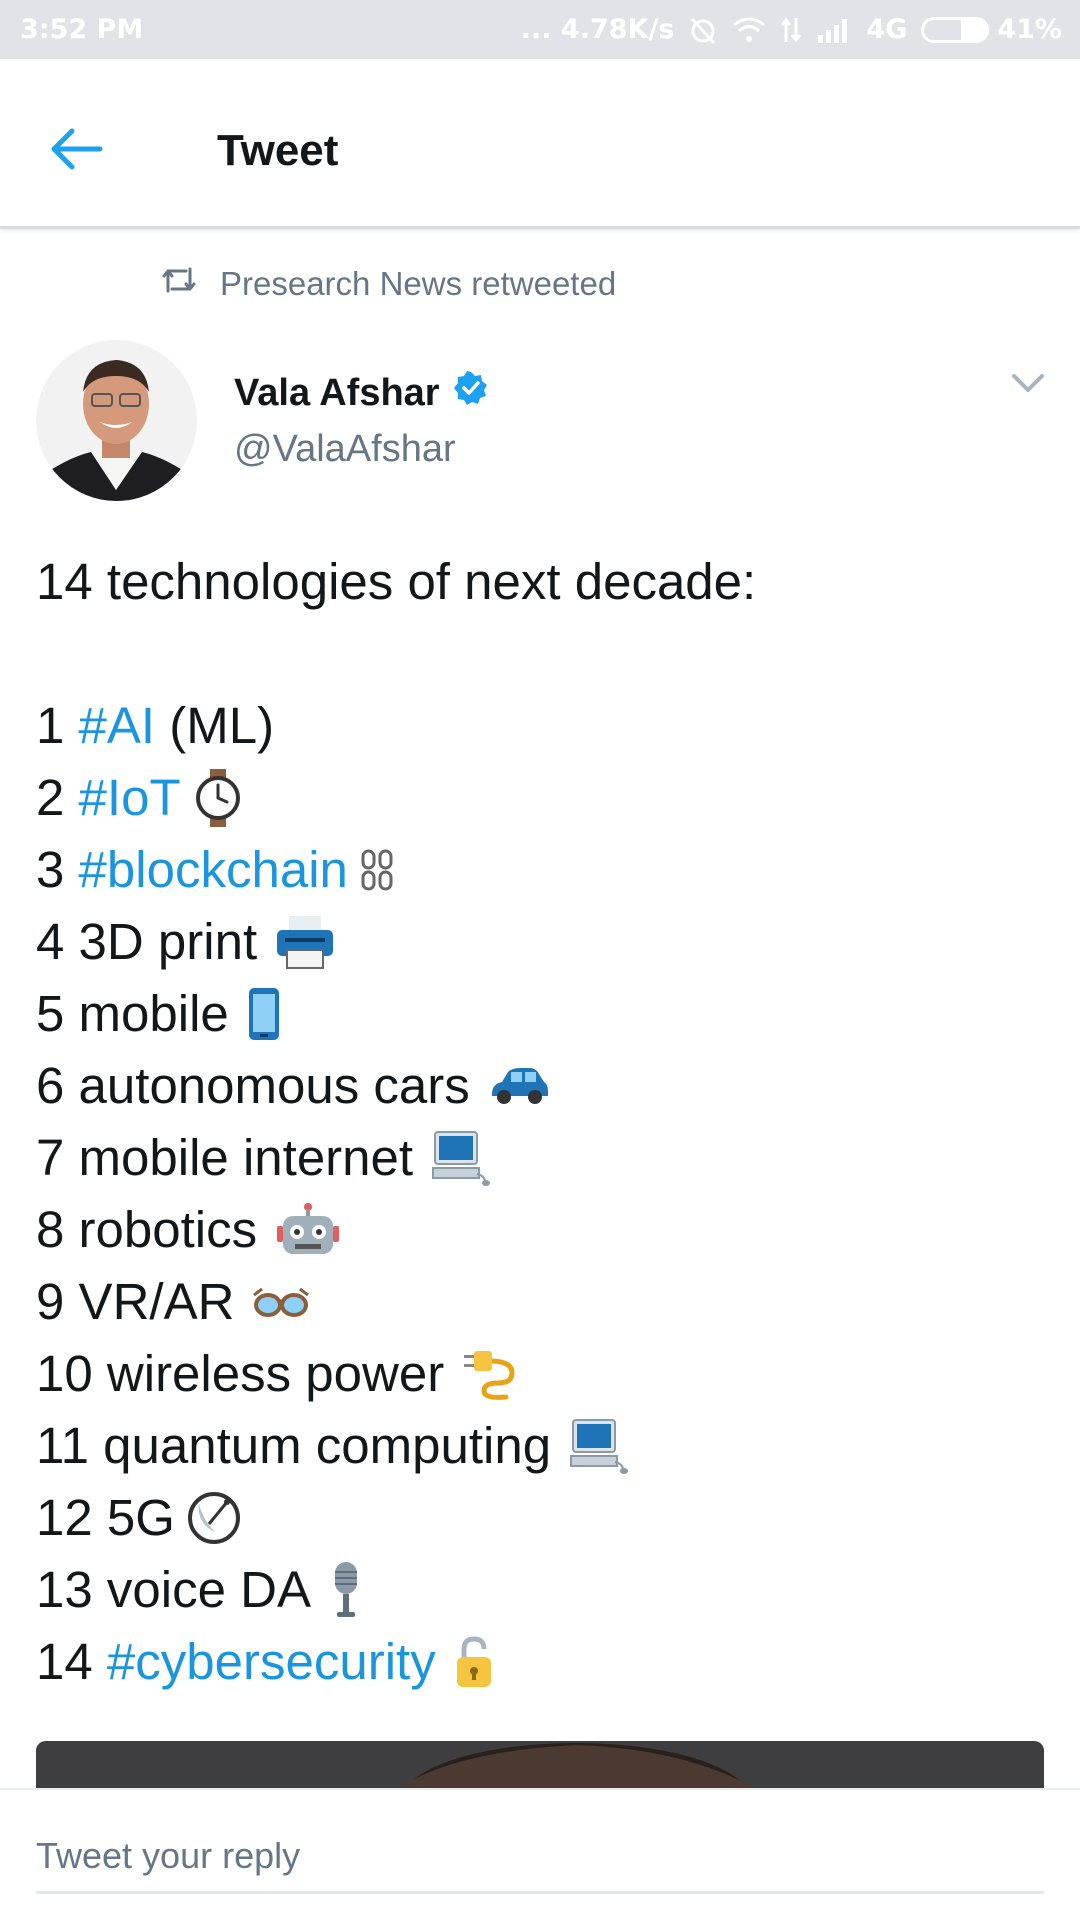 This screenshot has width=1080, height=1920. What do you see at coordinates (246, 1157) in the screenshot?
I see `item-text: mobile internet` at bounding box center [246, 1157].